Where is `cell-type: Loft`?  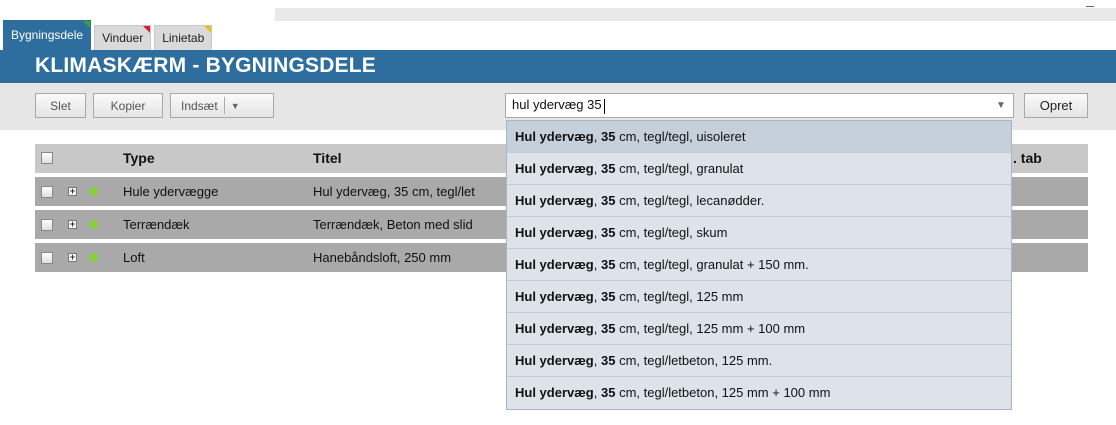 cell-type: Loft is located at coordinates (134, 257).